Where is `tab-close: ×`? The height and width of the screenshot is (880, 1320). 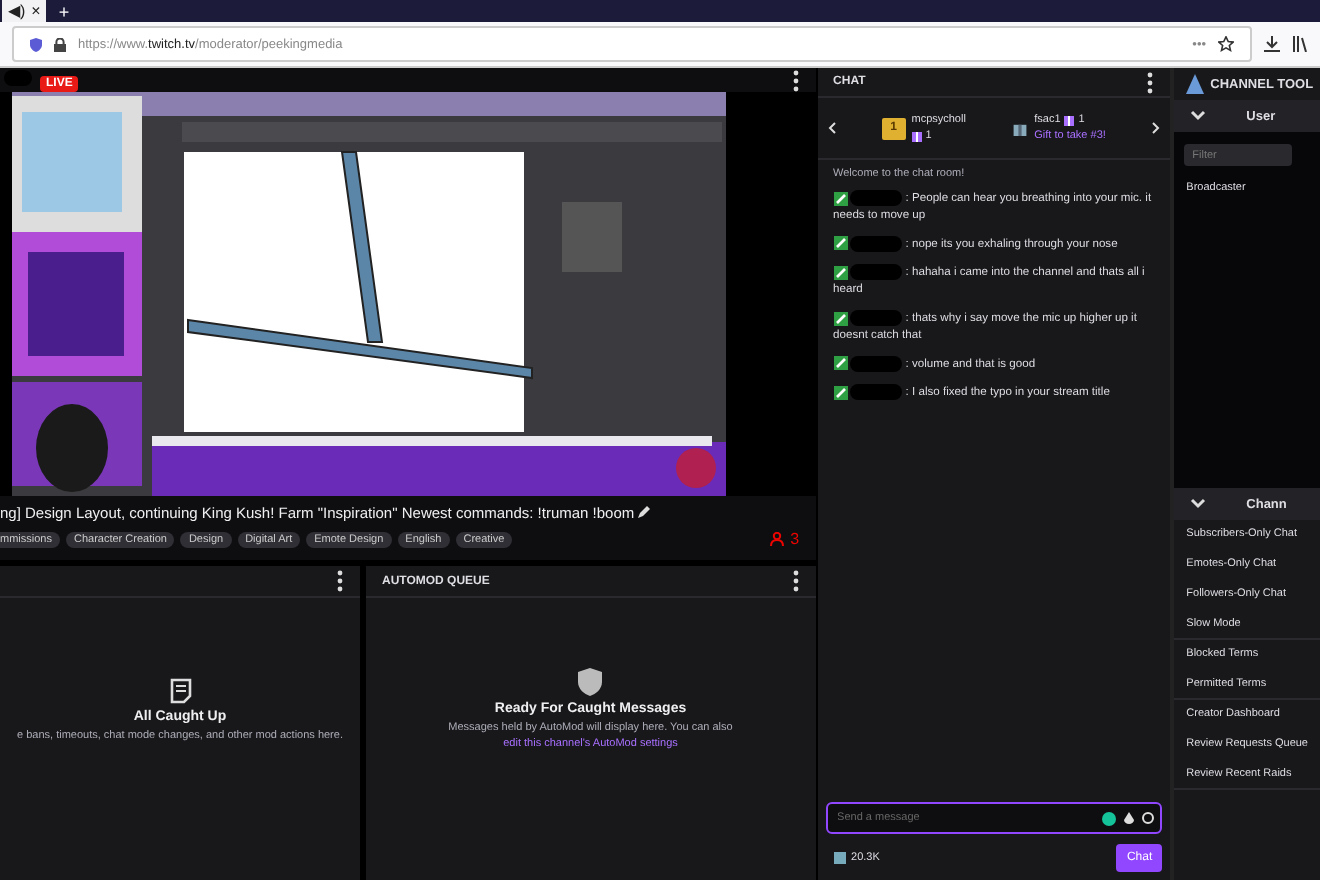
tab-close: × is located at coordinates (36, 11).